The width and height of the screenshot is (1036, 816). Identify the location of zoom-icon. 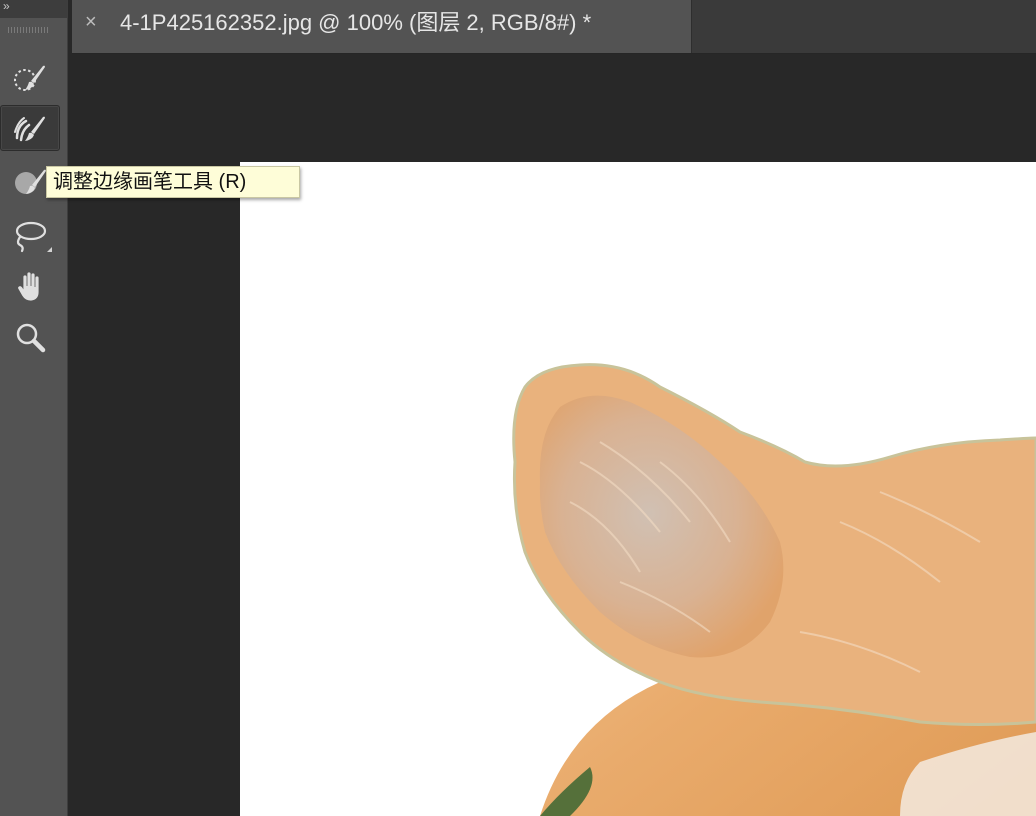
(31, 338).